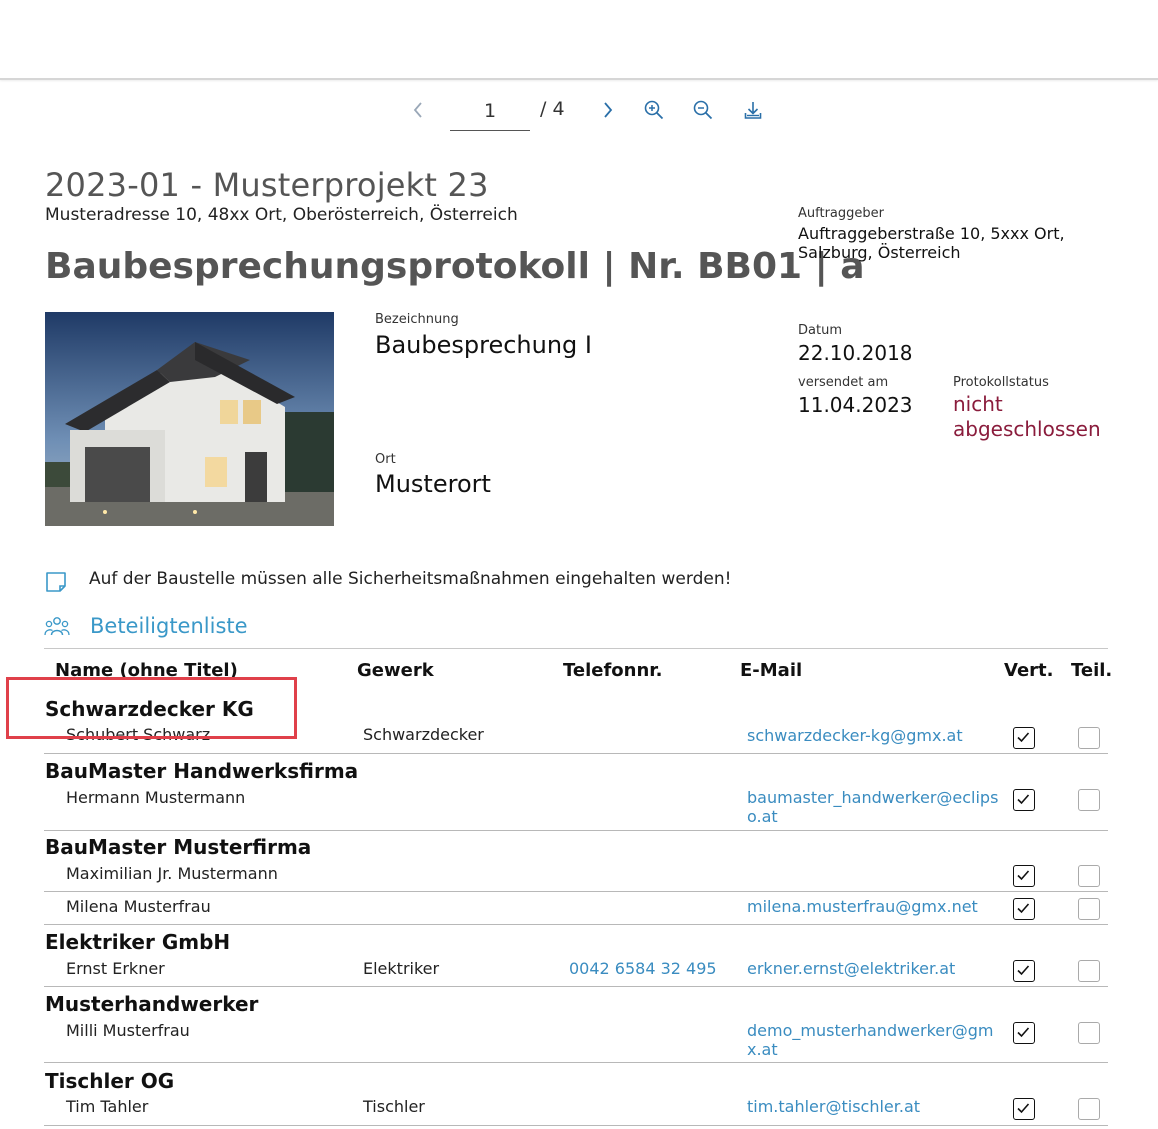 This screenshot has height=1129, width=1158. What do you see at coordinates (874, 807) in the screenshot?
I see `person-email: baumaster_handwerker@eclipso.at` at bounding box center [874, 807].